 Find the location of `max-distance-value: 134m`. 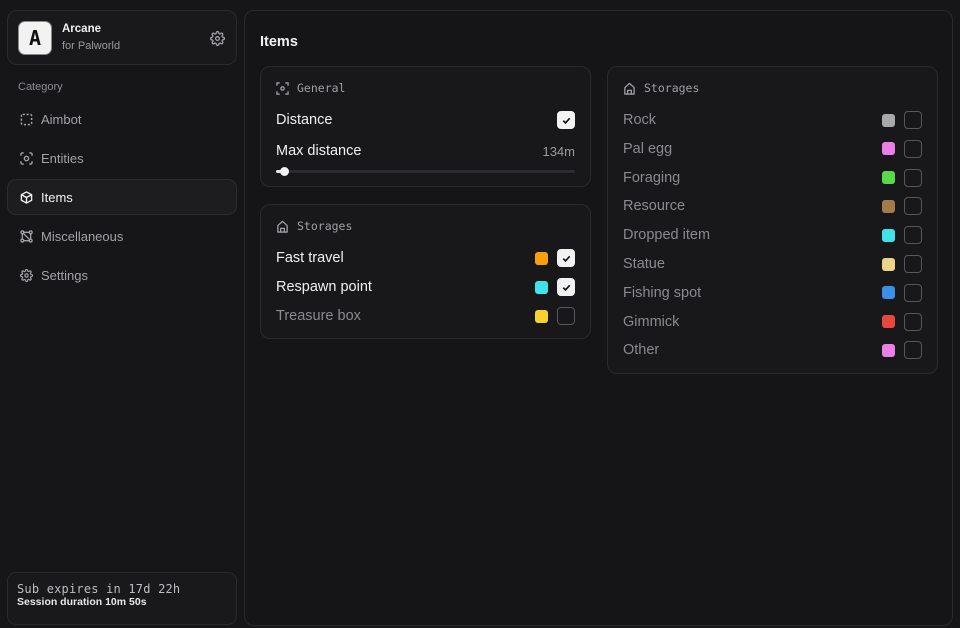

max-distance-value: 134m is located at coordinates (558, 151).